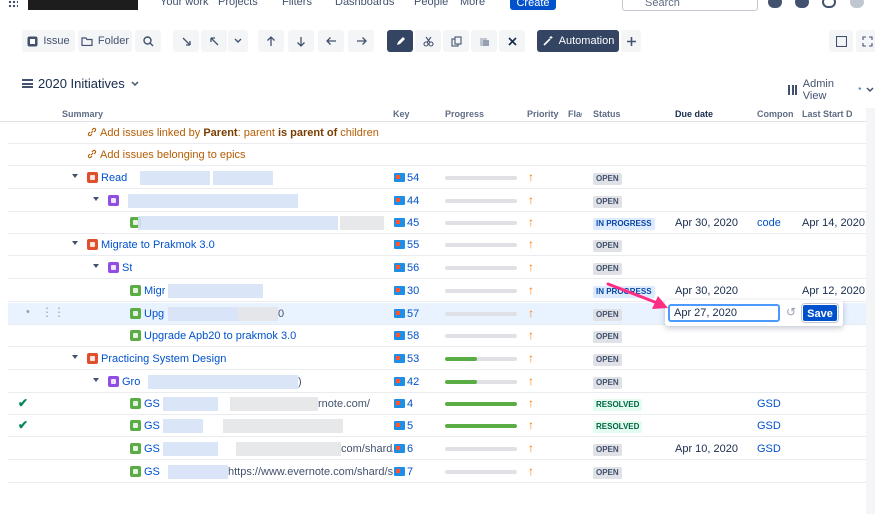  I want to click on site-logo, so click(83, 5).